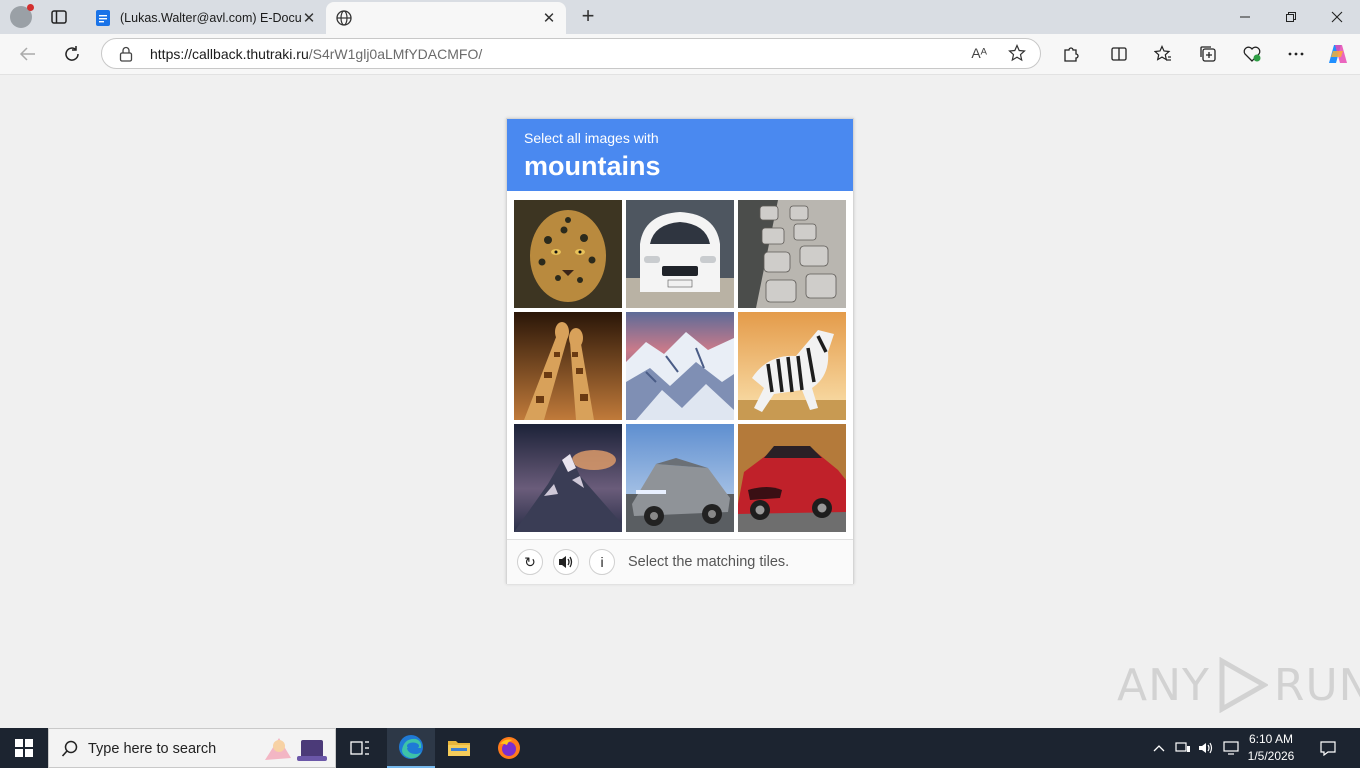 This screenshot has height=768, width=1360. I want to click on search-highlight-illustration, so click(296, 749).